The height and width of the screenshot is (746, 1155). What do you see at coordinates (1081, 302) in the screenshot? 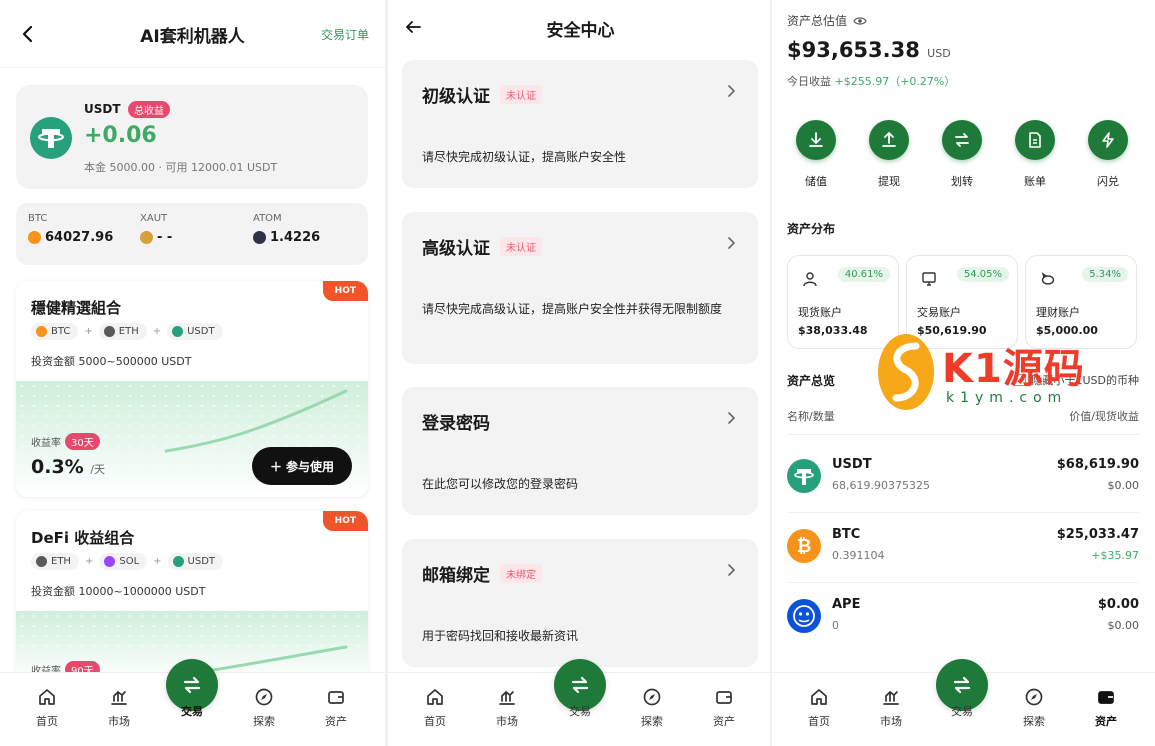
I see `wealth-account-card: 5.34% 理财账户 $5,000.00` at bounding box center [1081, 302].